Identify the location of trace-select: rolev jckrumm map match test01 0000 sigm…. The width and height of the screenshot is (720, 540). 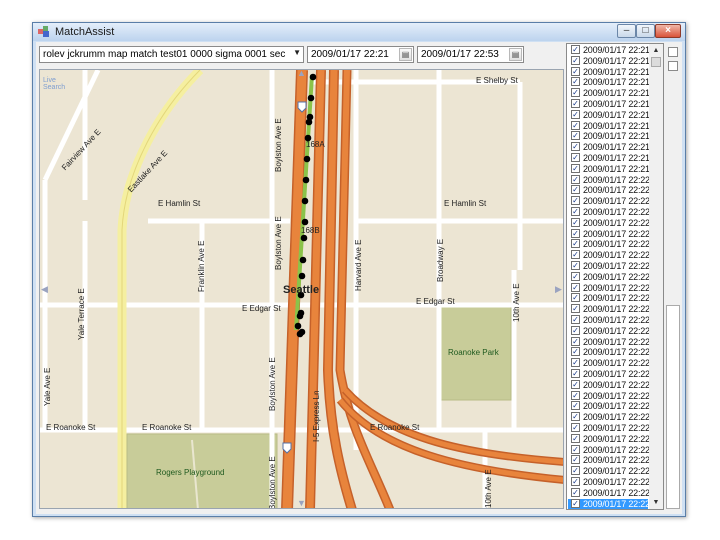
(171, 54).